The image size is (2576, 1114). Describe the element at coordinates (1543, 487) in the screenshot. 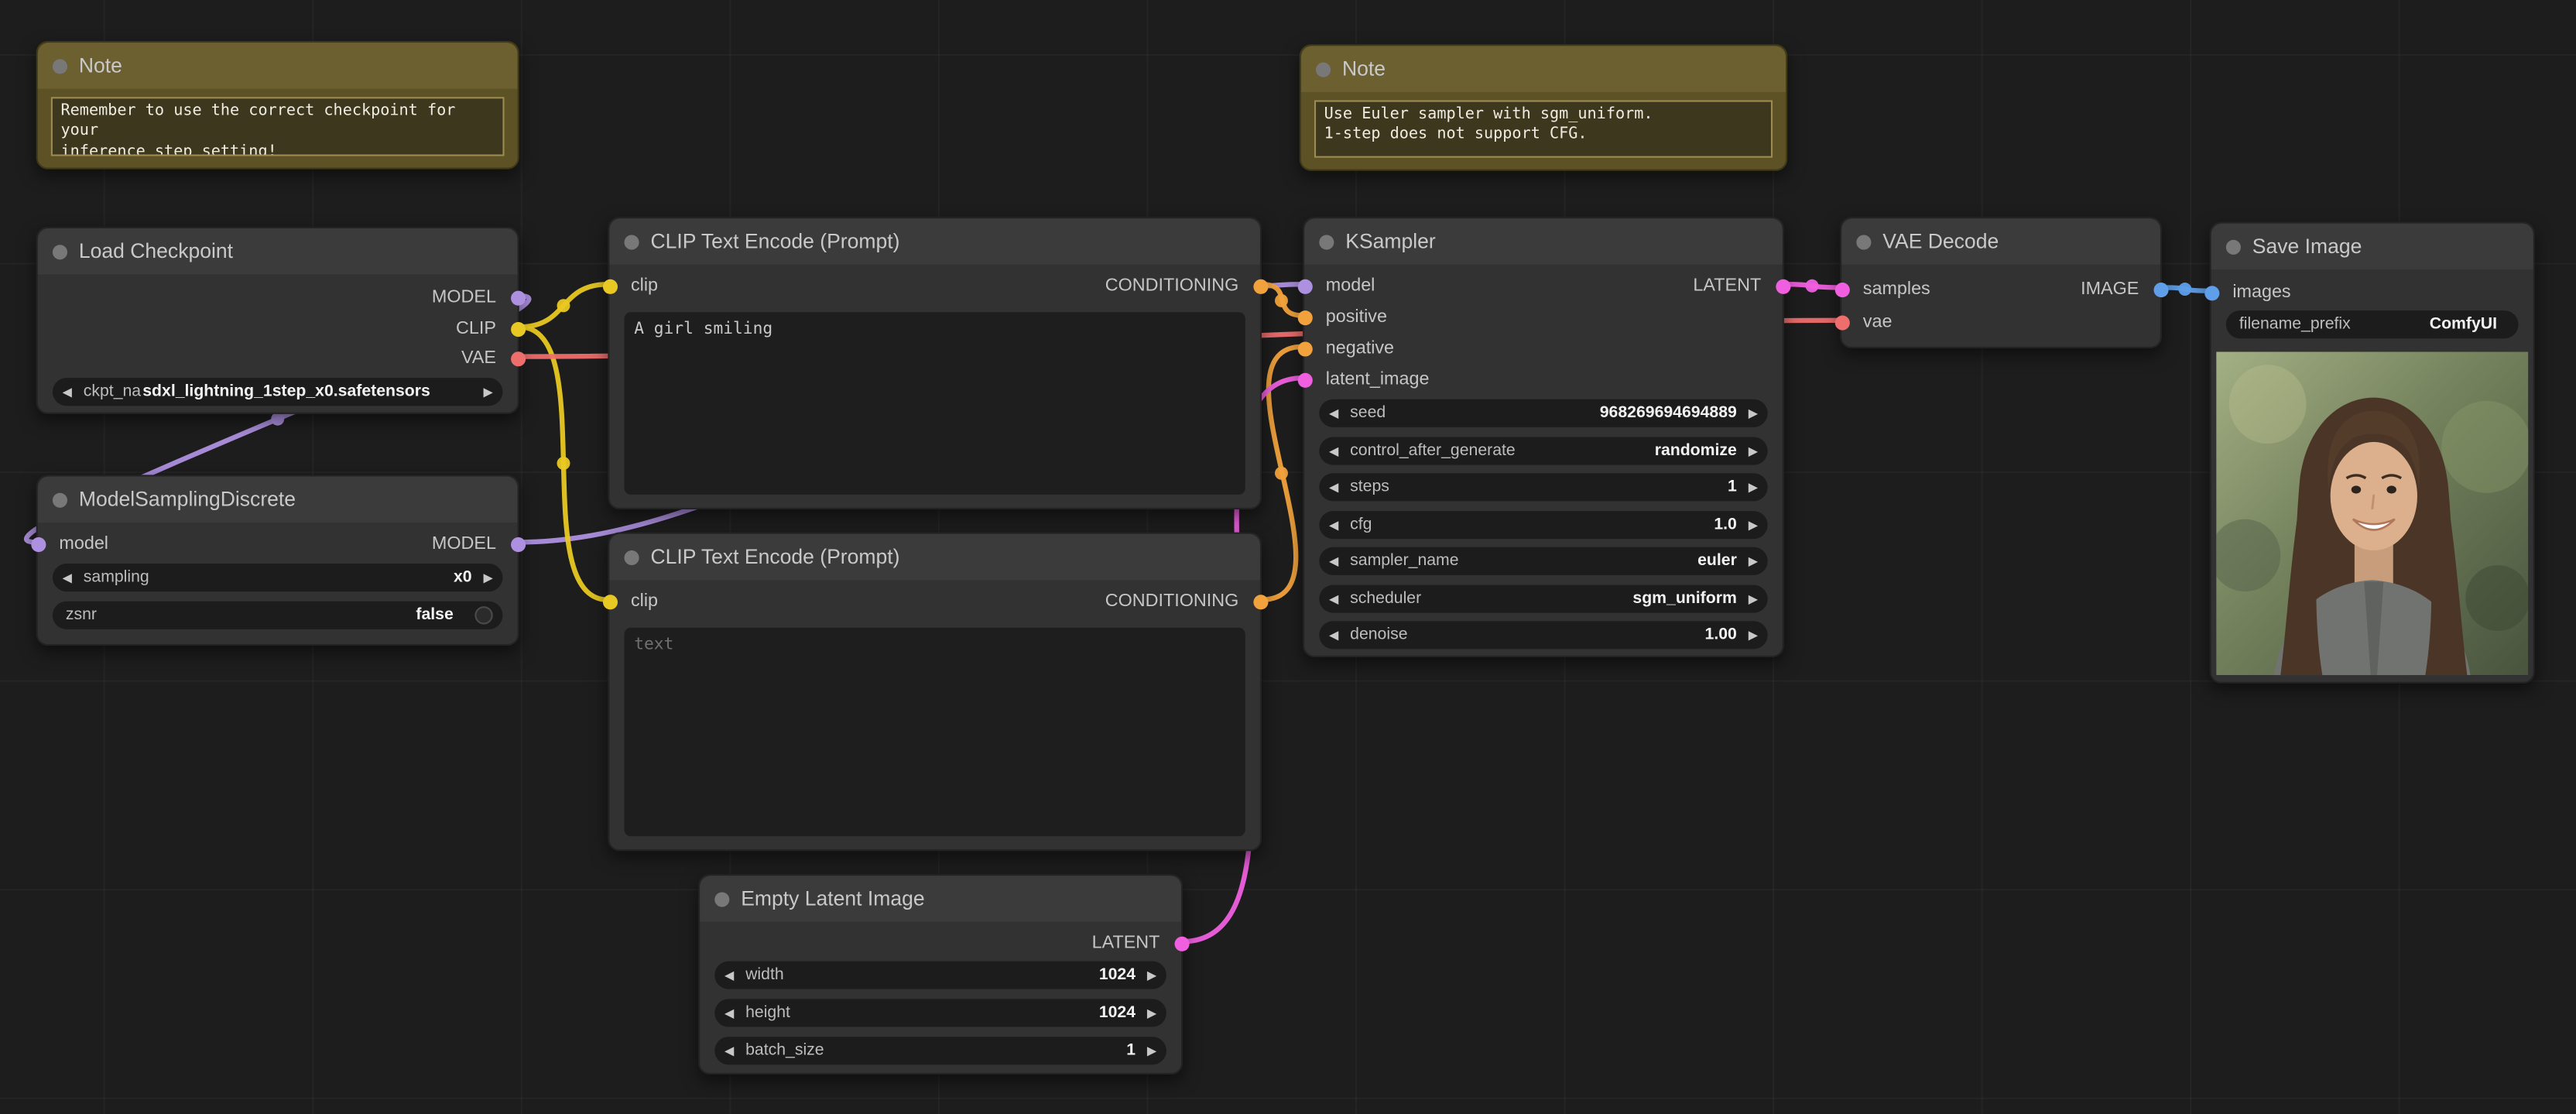

I see `widget-steps: ◀ steps 1 ▶` at that location.